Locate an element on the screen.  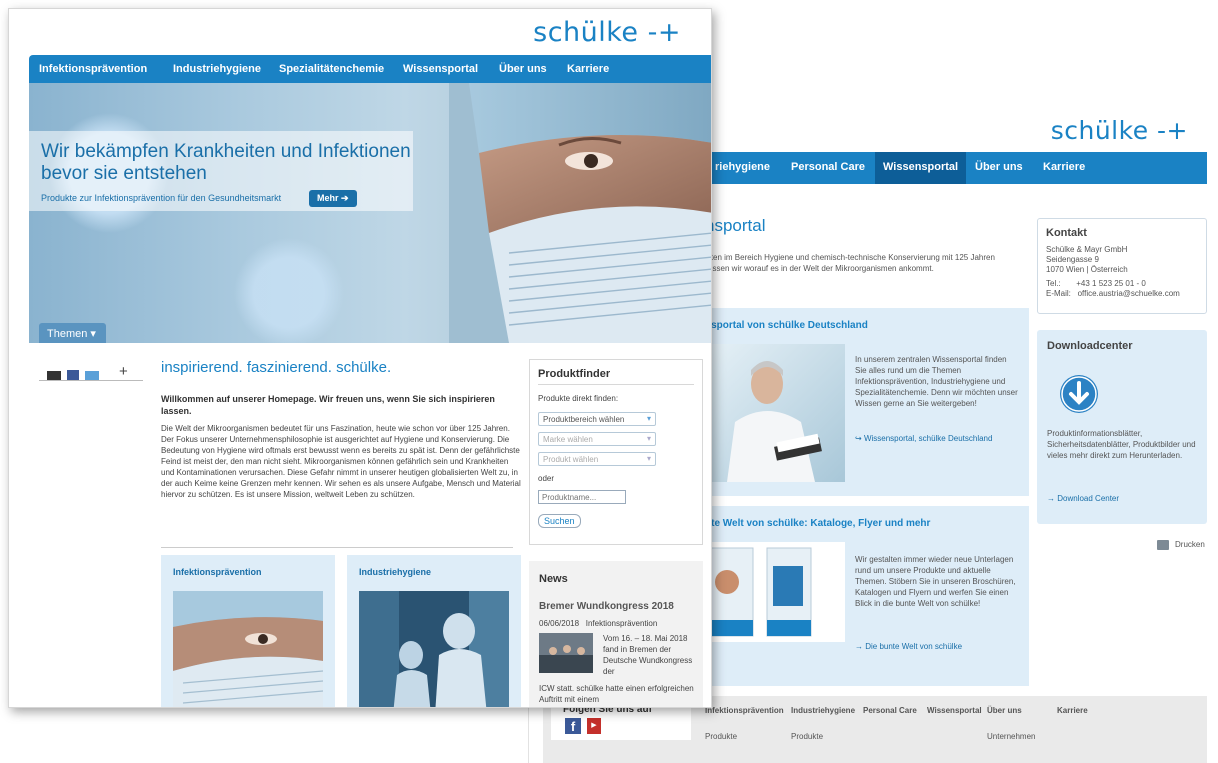
produktname-input is located at coordinates (582, 497).